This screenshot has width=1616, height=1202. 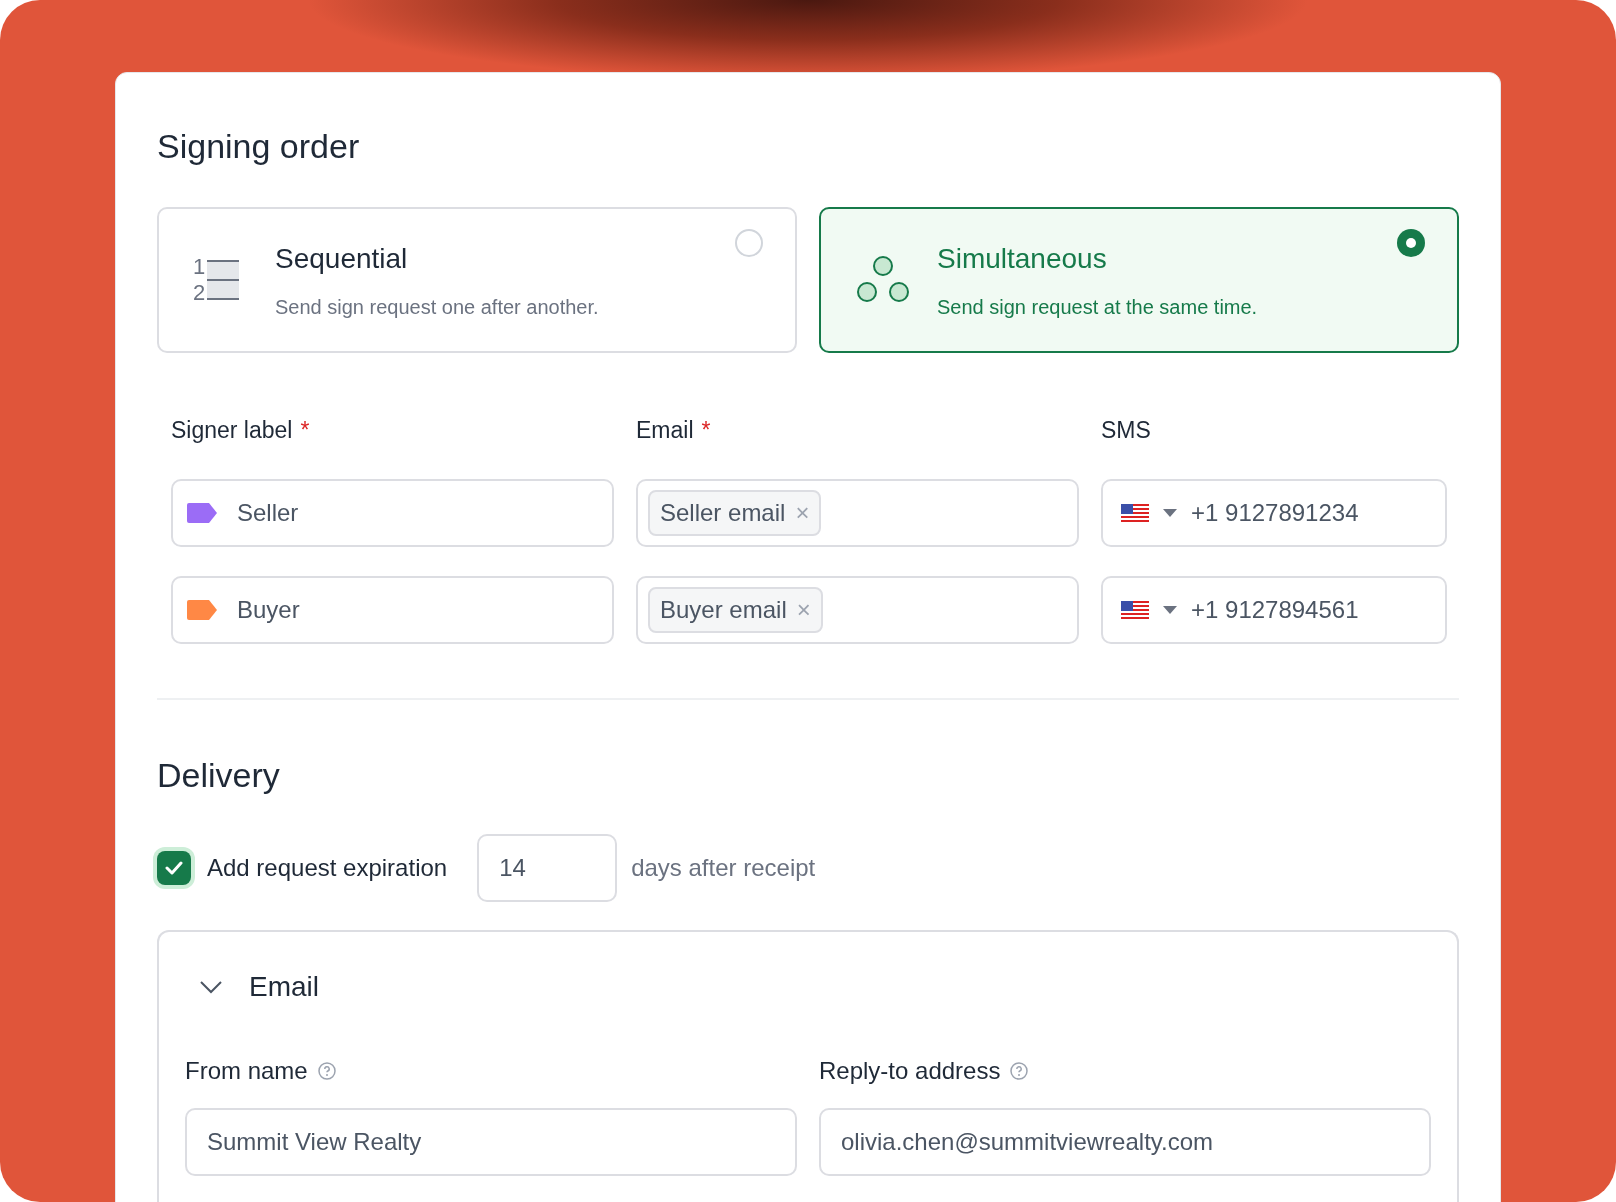 I want to click on option-title: Simultaneous, so click(x=1022, y=259).